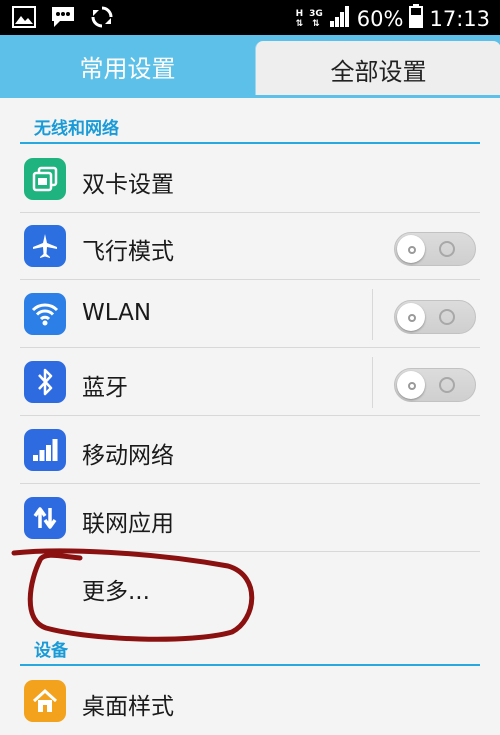 The image size is (500, 735). What do you see at coordinates (250, 17) in the screenshot?
I see `status-bar: H ⇅ 3G ⇅ 60% 17:13` at bounding box center [250, 17].